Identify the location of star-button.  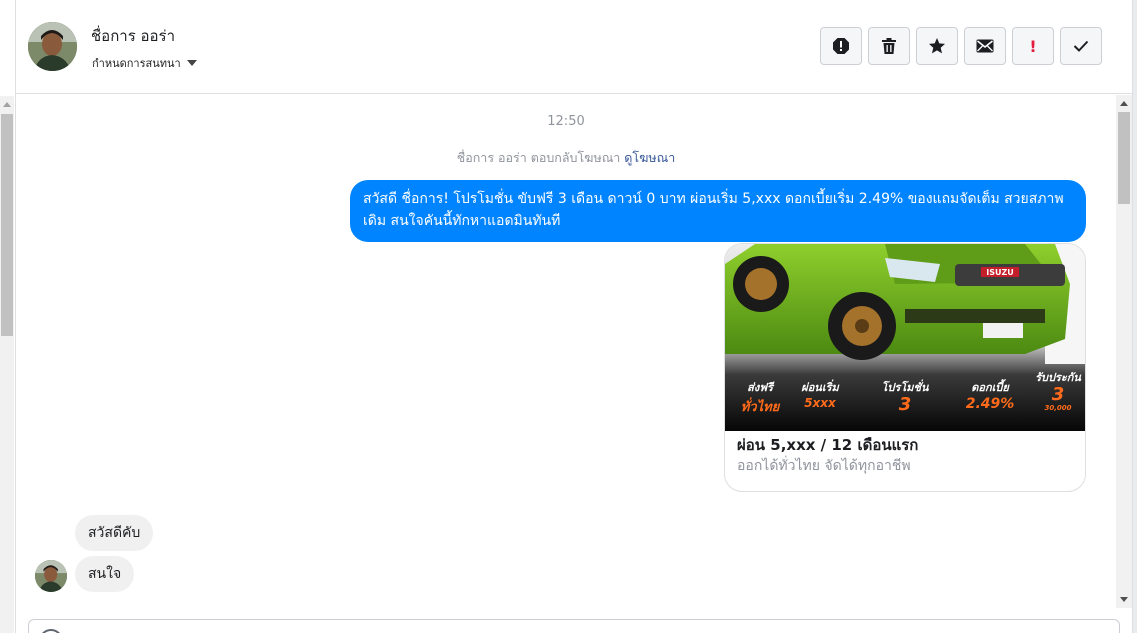
(937, 46).